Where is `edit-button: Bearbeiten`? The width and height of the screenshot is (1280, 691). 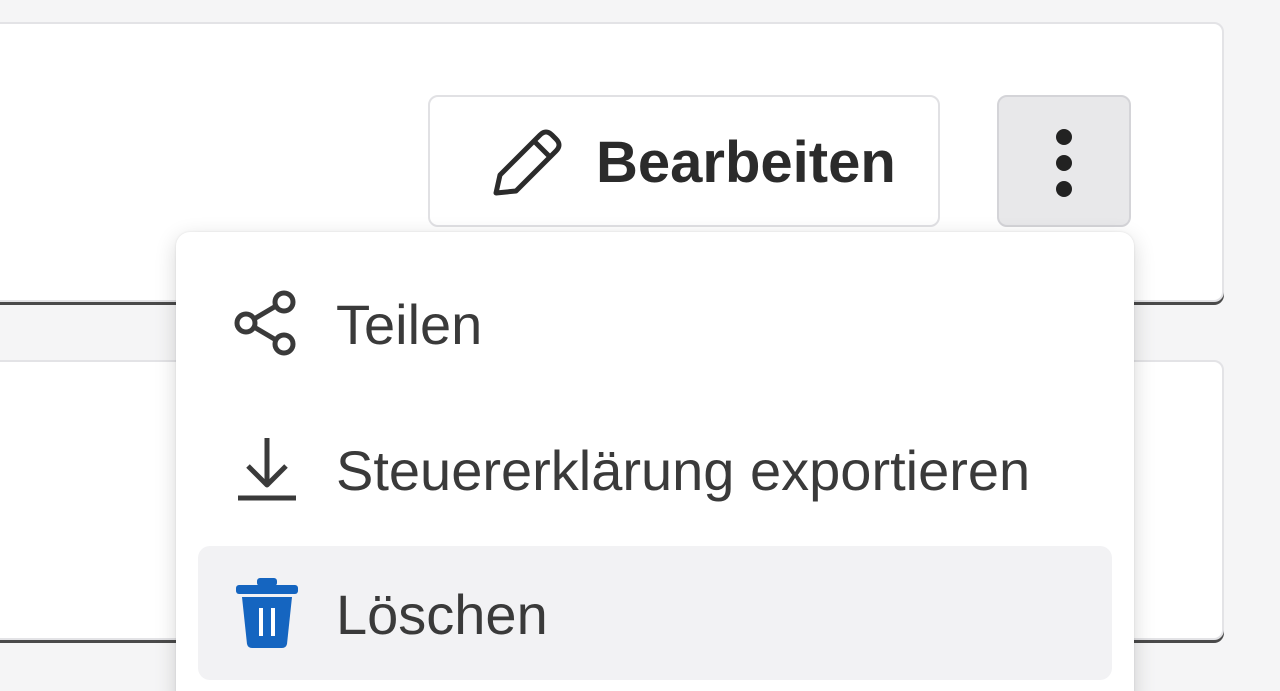
edit-button: Bearbeiten is located at coordinates (684, 161).